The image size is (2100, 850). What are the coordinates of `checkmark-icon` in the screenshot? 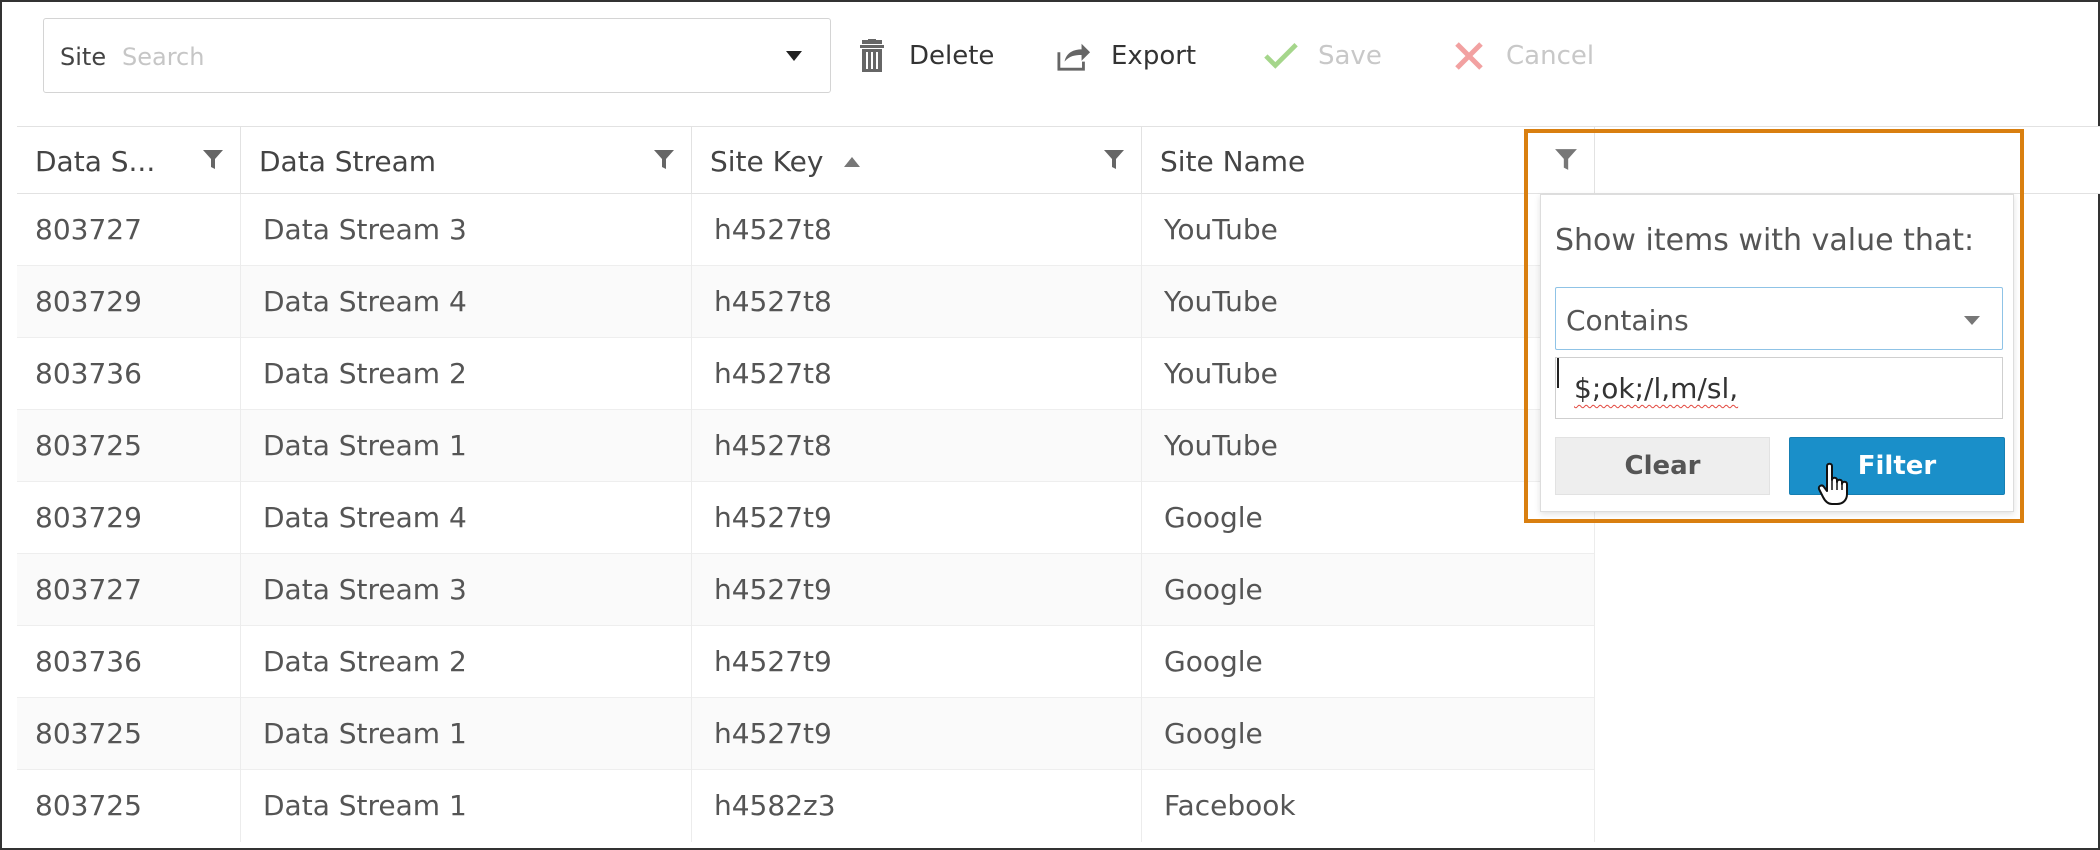 It's located at (1281, 56).